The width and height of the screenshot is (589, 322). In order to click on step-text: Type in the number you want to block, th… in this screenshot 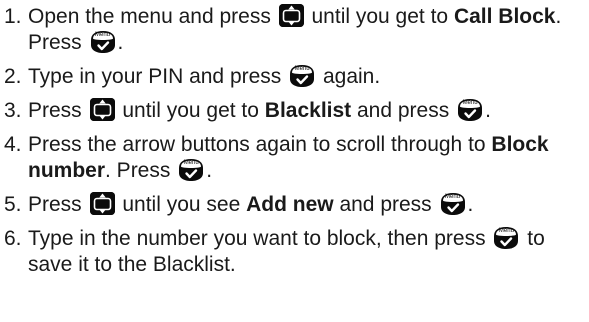, I will do `click(286, 251)`.